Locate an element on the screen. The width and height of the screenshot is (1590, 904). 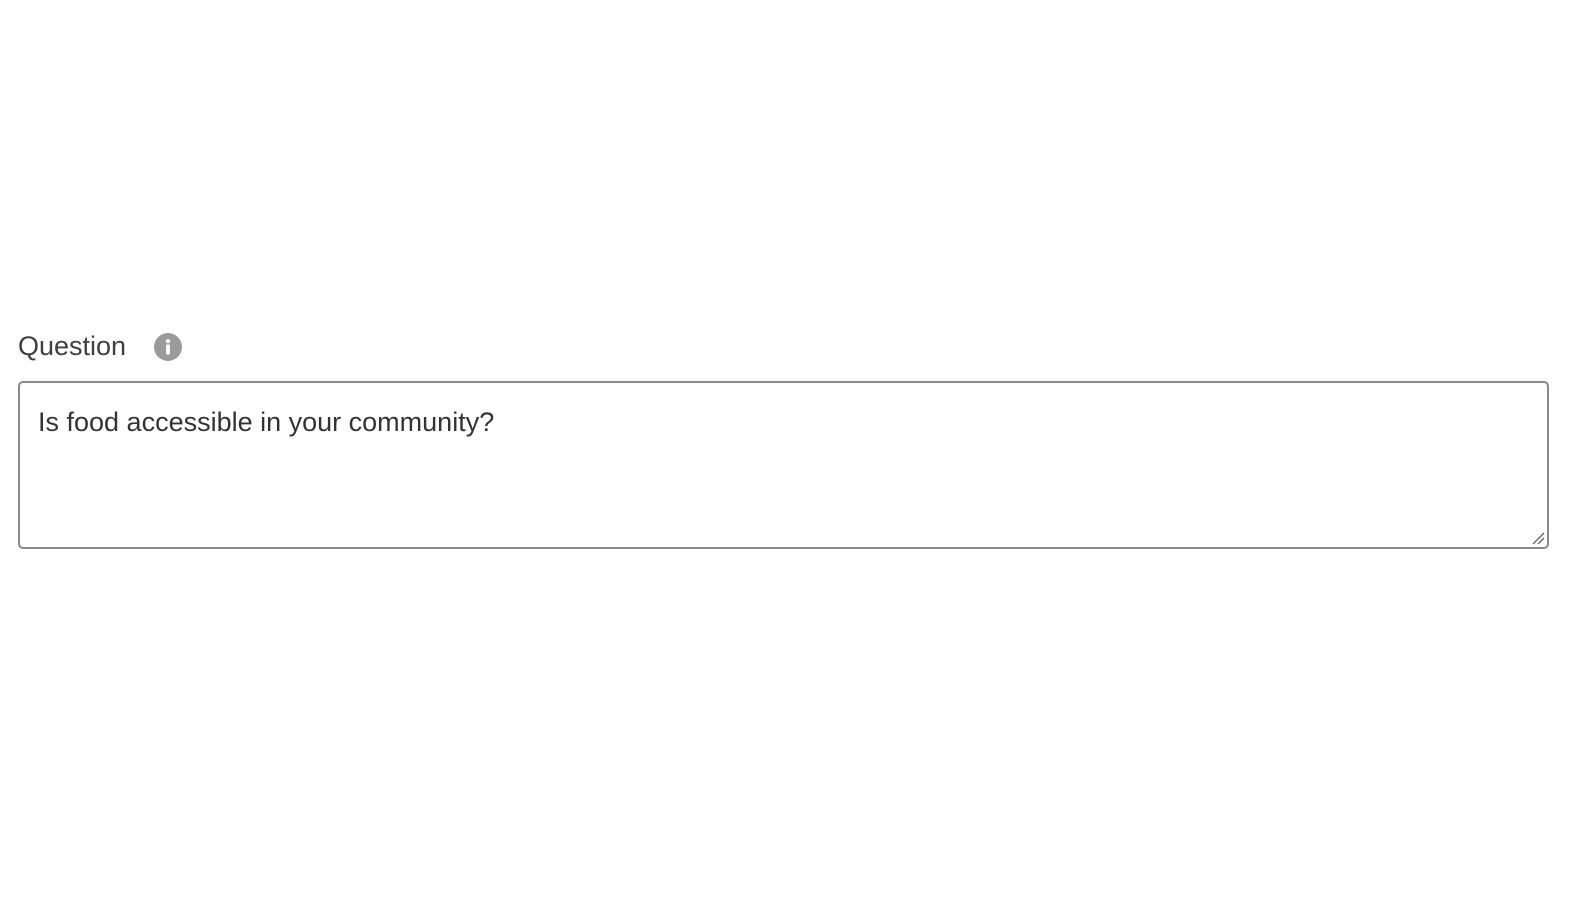
question-label: Question is located at coordinates (72, 346).